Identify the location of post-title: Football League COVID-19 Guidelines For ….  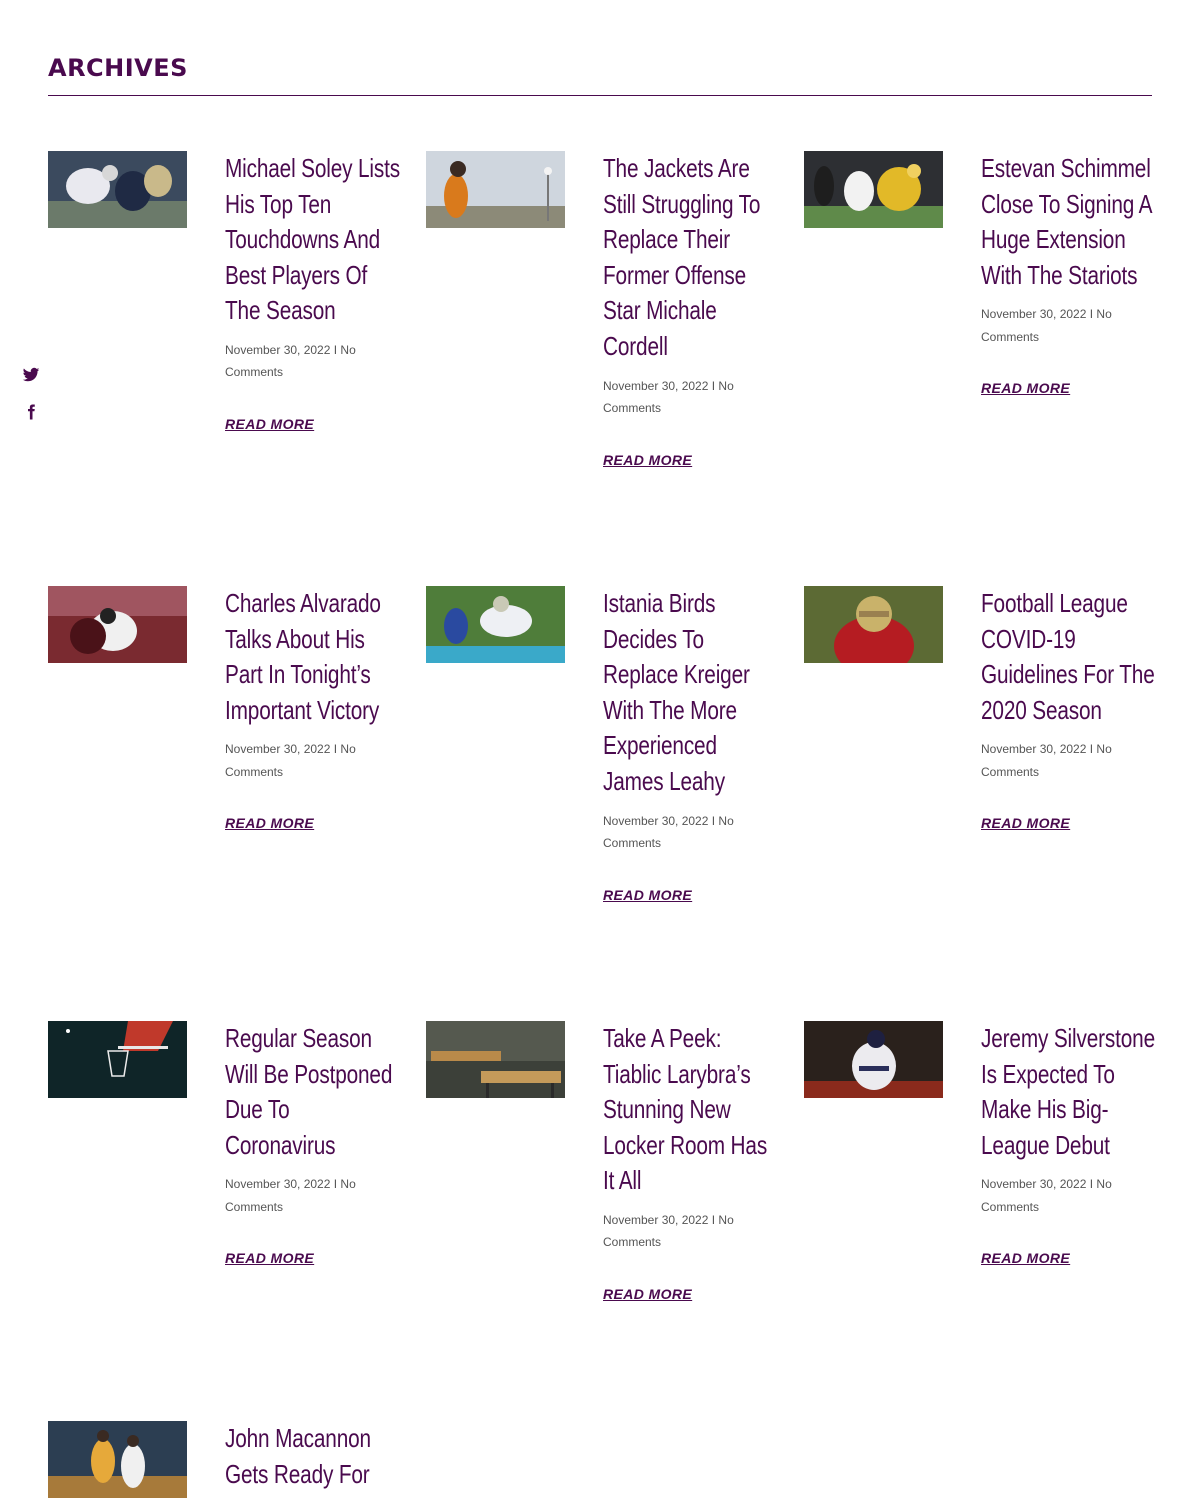
(1070, 657).